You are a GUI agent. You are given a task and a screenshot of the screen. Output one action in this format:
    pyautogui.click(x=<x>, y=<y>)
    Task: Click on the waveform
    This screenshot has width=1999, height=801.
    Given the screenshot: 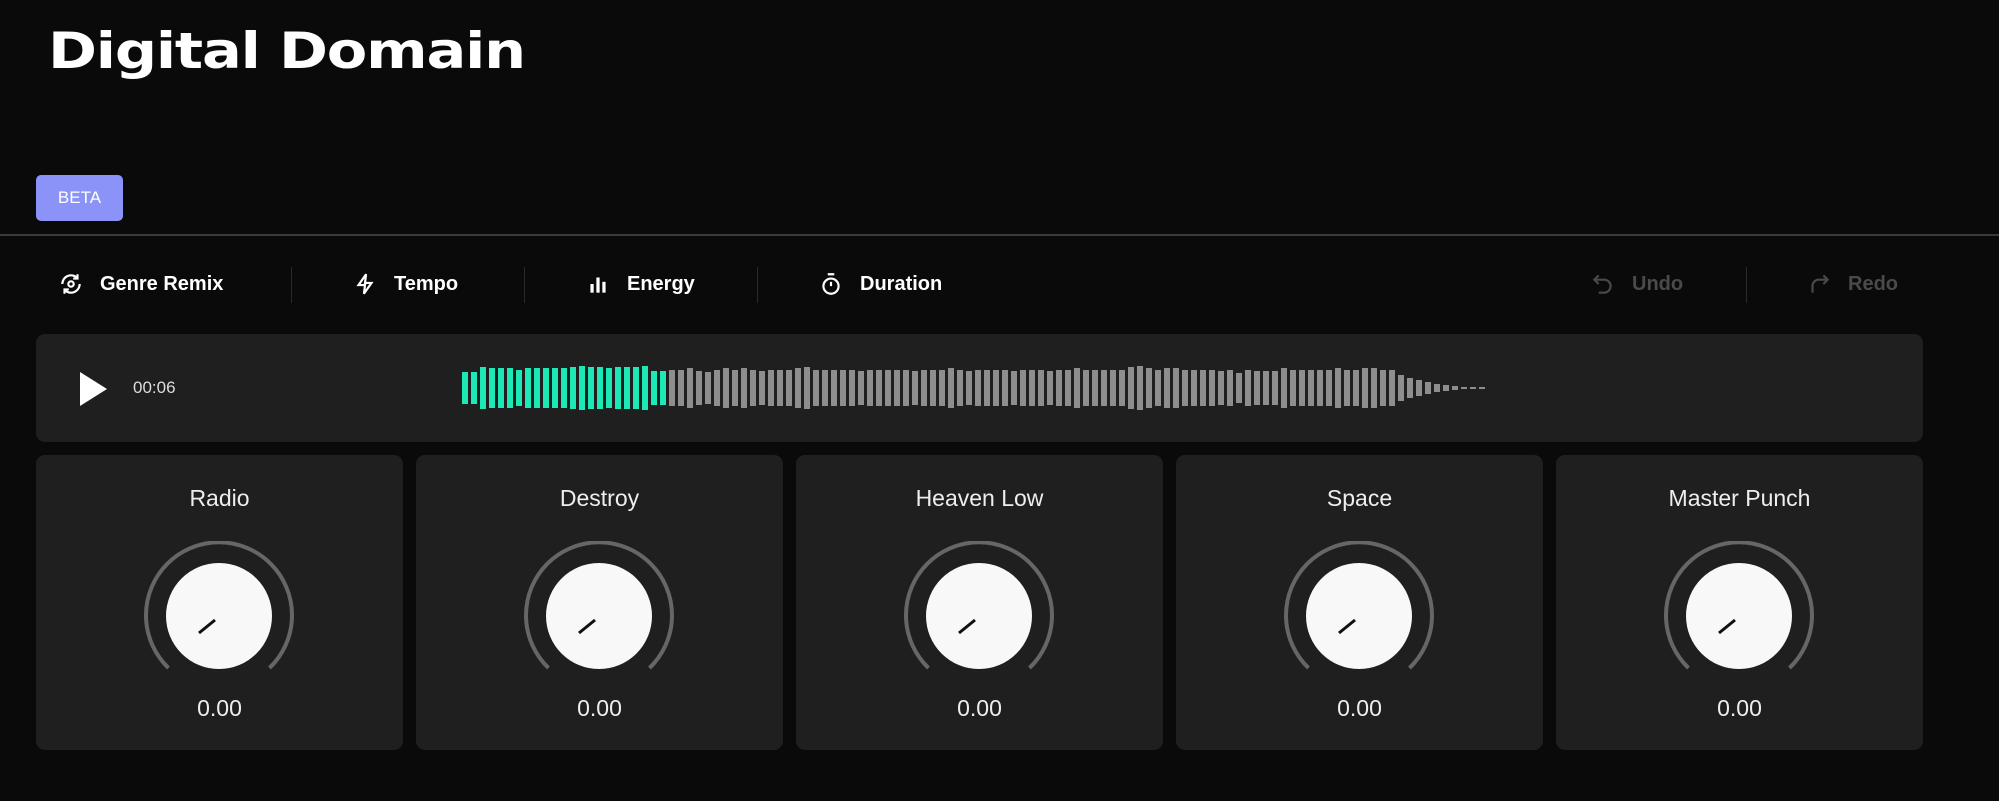 What is the action you would take?
    pyautogui.click(x=1012, y=388)
    